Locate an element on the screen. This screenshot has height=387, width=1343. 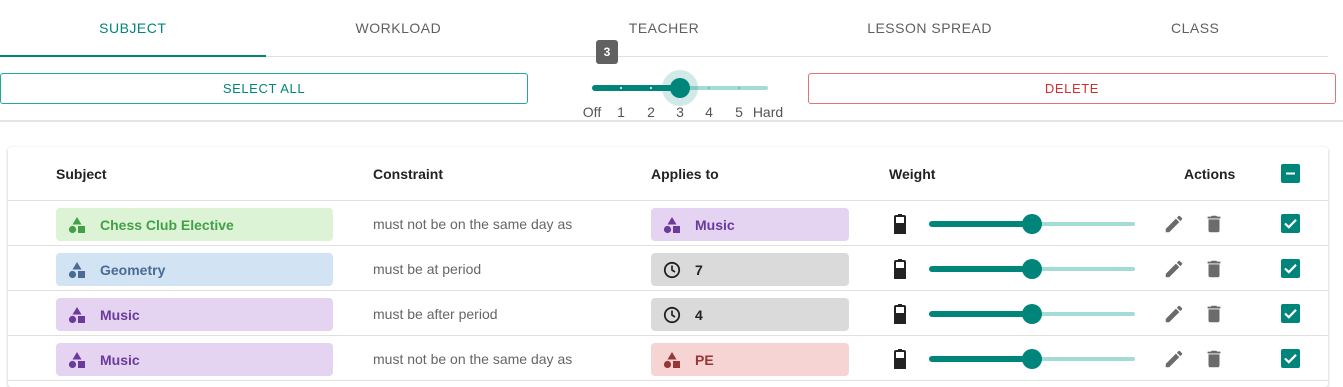
subject-chip: Chess Club Elective is located at coordinates (194, 224).